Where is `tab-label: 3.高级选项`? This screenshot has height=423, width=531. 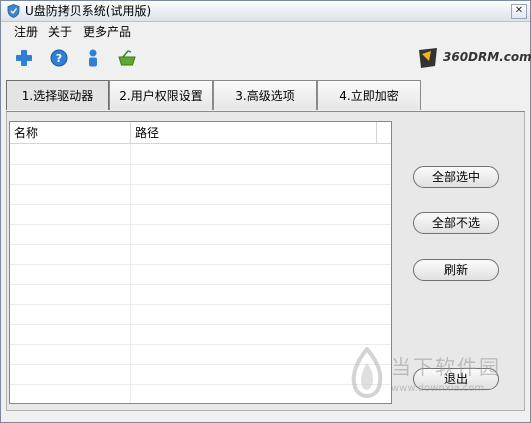
tab-label: 3.高级选项 is located at coordinates (265, 96).